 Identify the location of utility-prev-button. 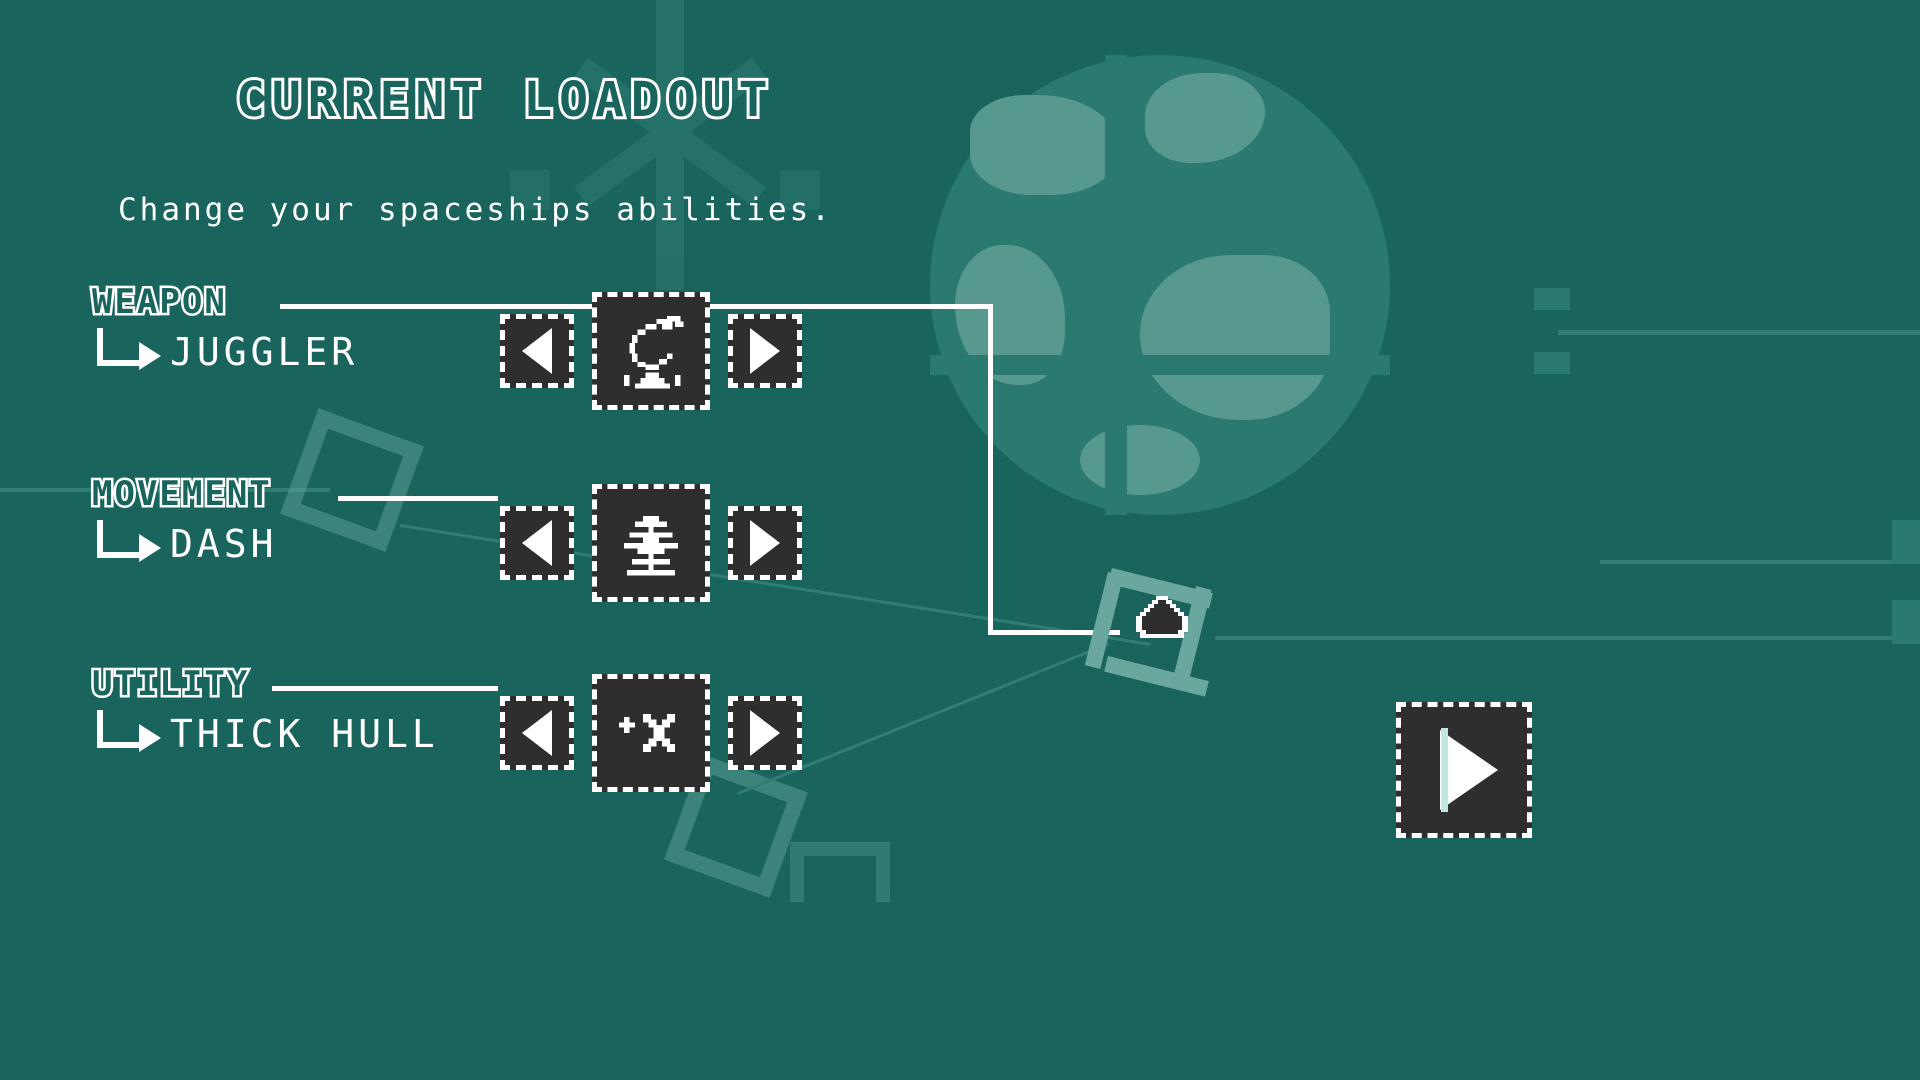
(537, 733).